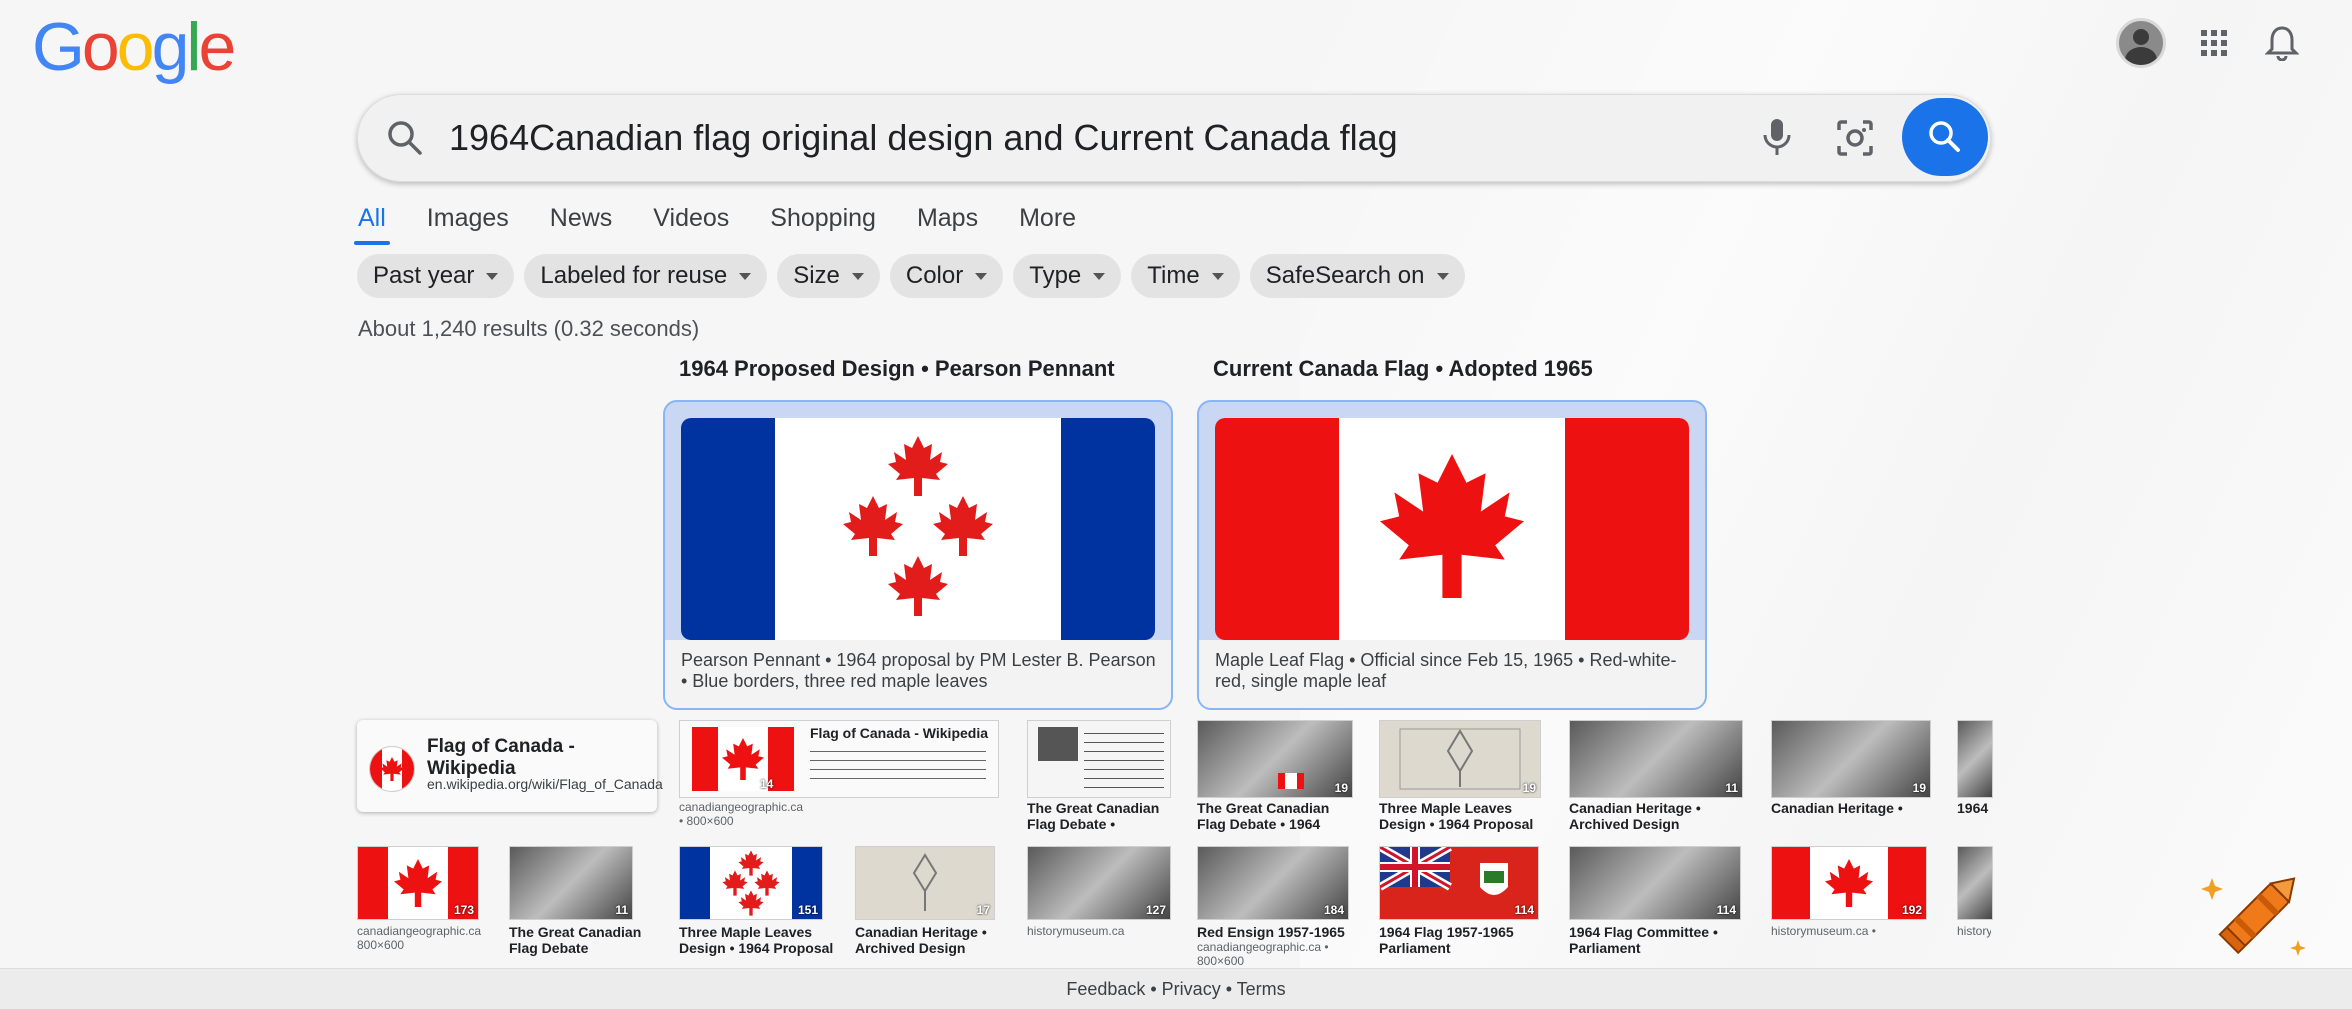  What do you see at coordinates (947, 222) in the screenshot?
I see `tab-maps: Maps` at bounding box center [947, 222].